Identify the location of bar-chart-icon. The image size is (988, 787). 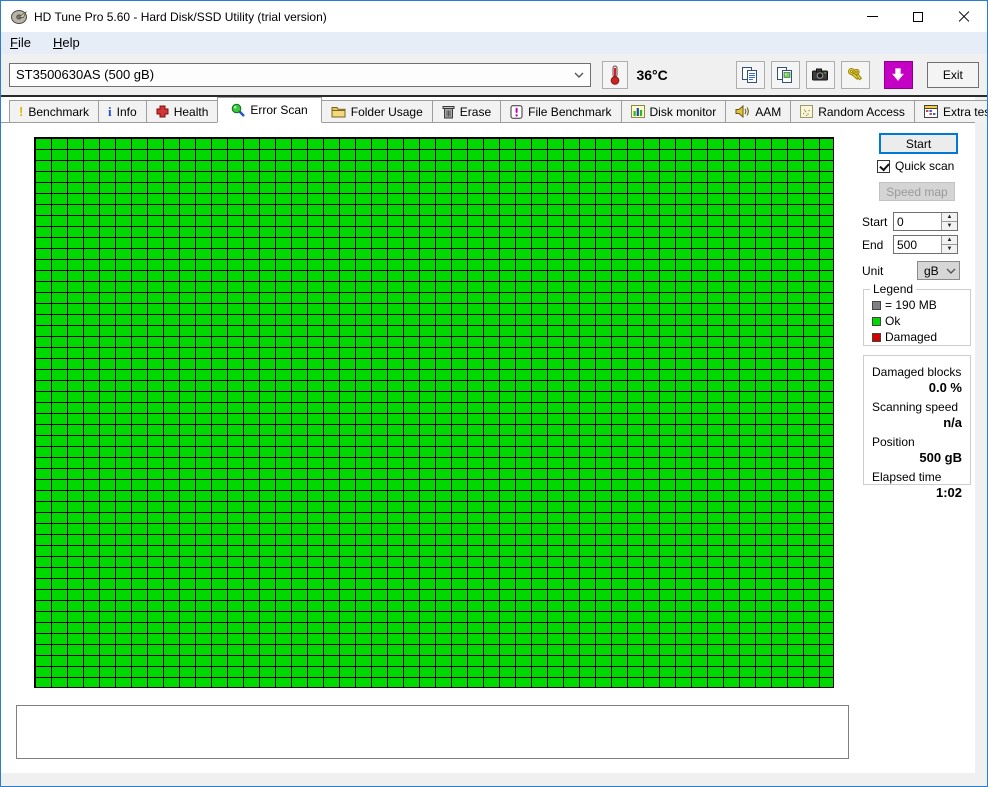
(637, 111).